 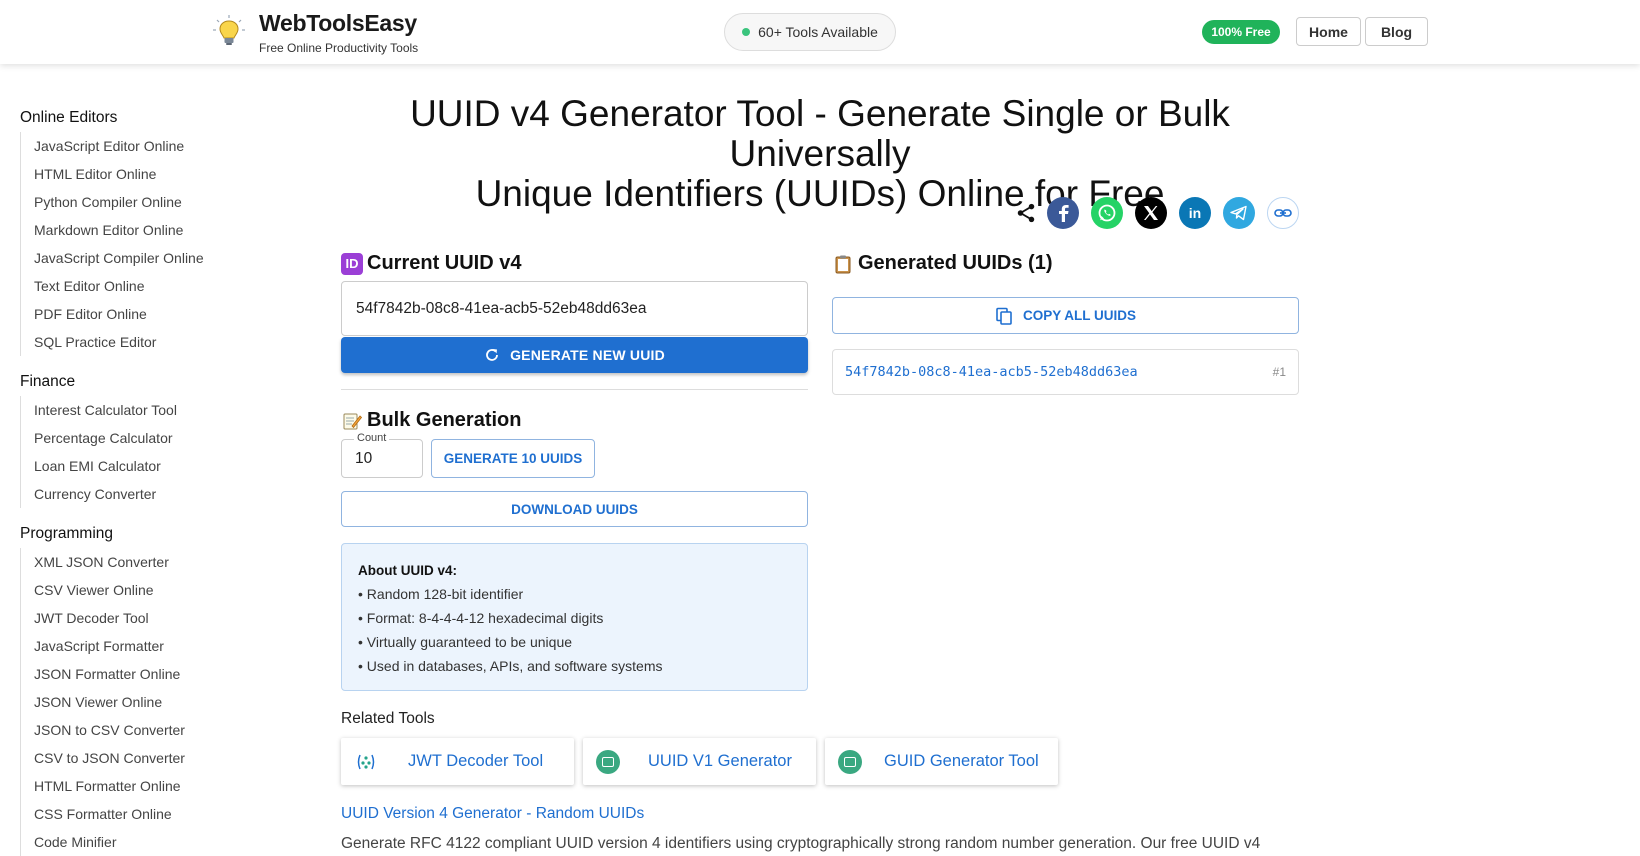 What do you see at coordinates (1396, 31) in the screenshot?
I see `nav-blog-button: Blog` at bounding box center [1396, 31].